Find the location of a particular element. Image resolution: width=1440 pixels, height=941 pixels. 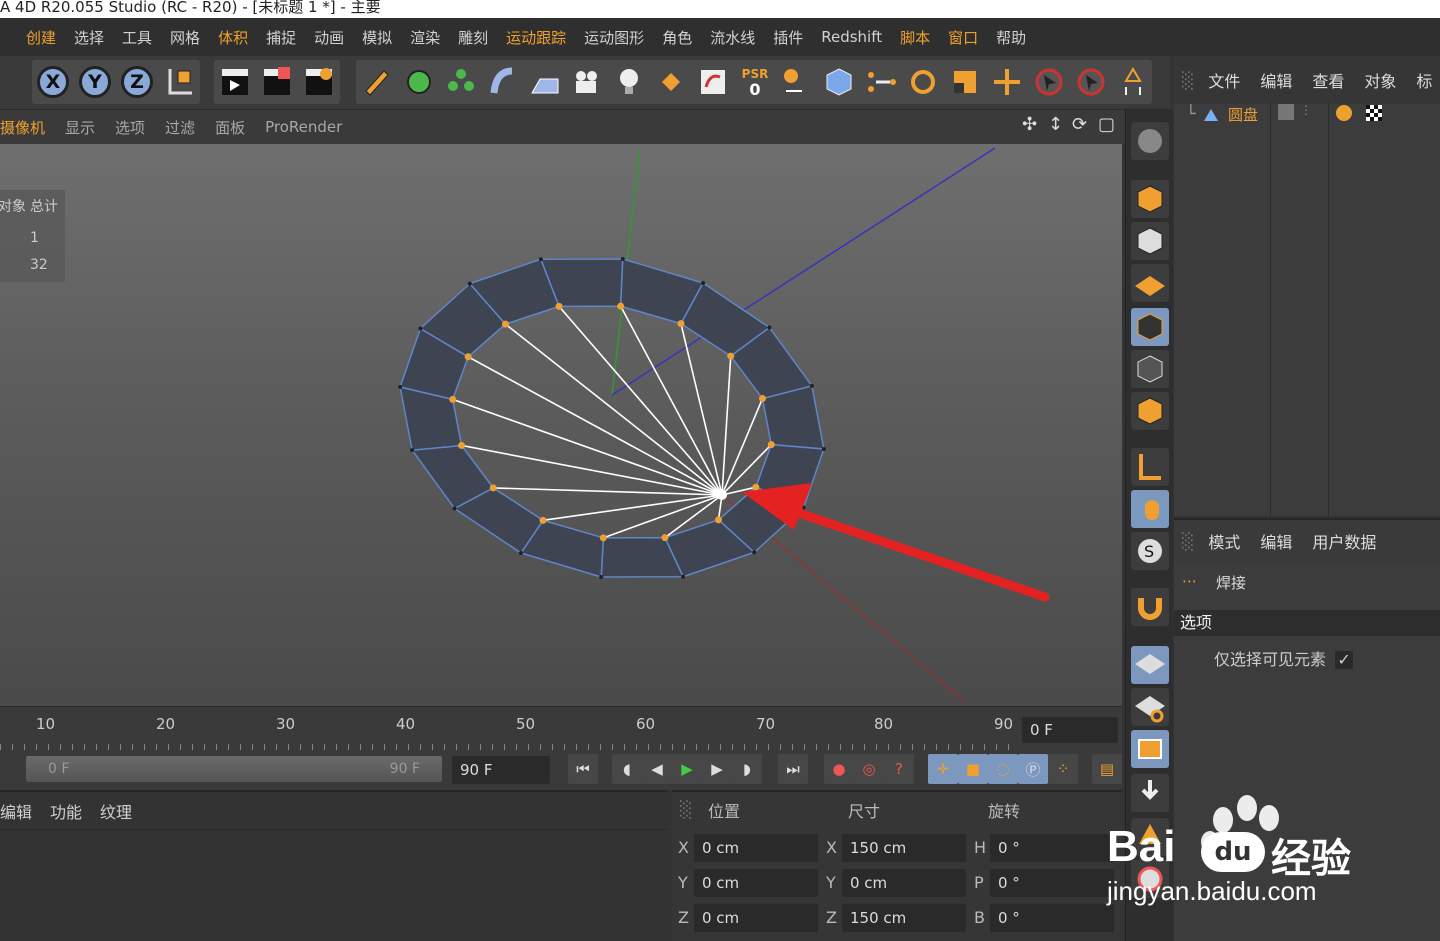

light-button is located at coordinates (629, 82).